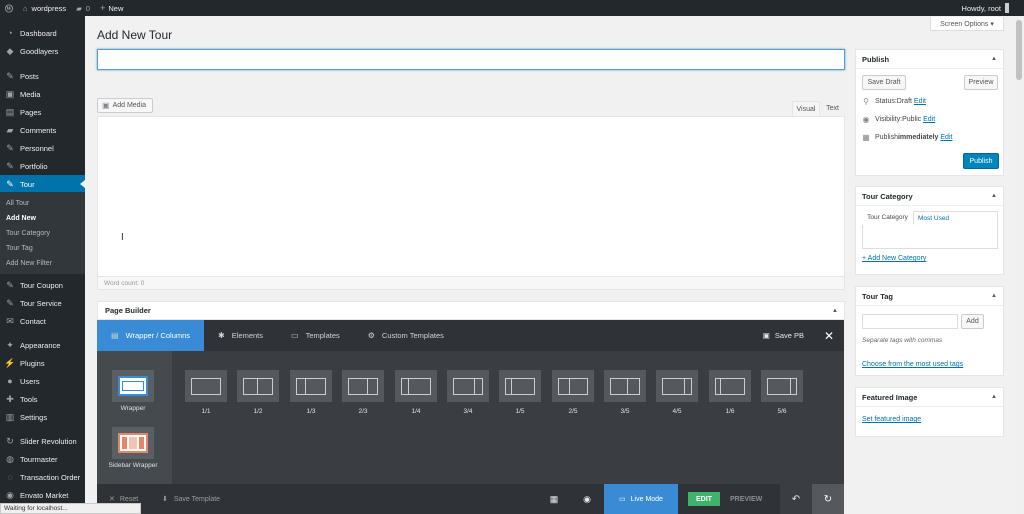 This screenshot has width=1024, height=514. I want to click on tab-wrapper-columns: ▤ Wrapper / Columns, so click(151, 335).